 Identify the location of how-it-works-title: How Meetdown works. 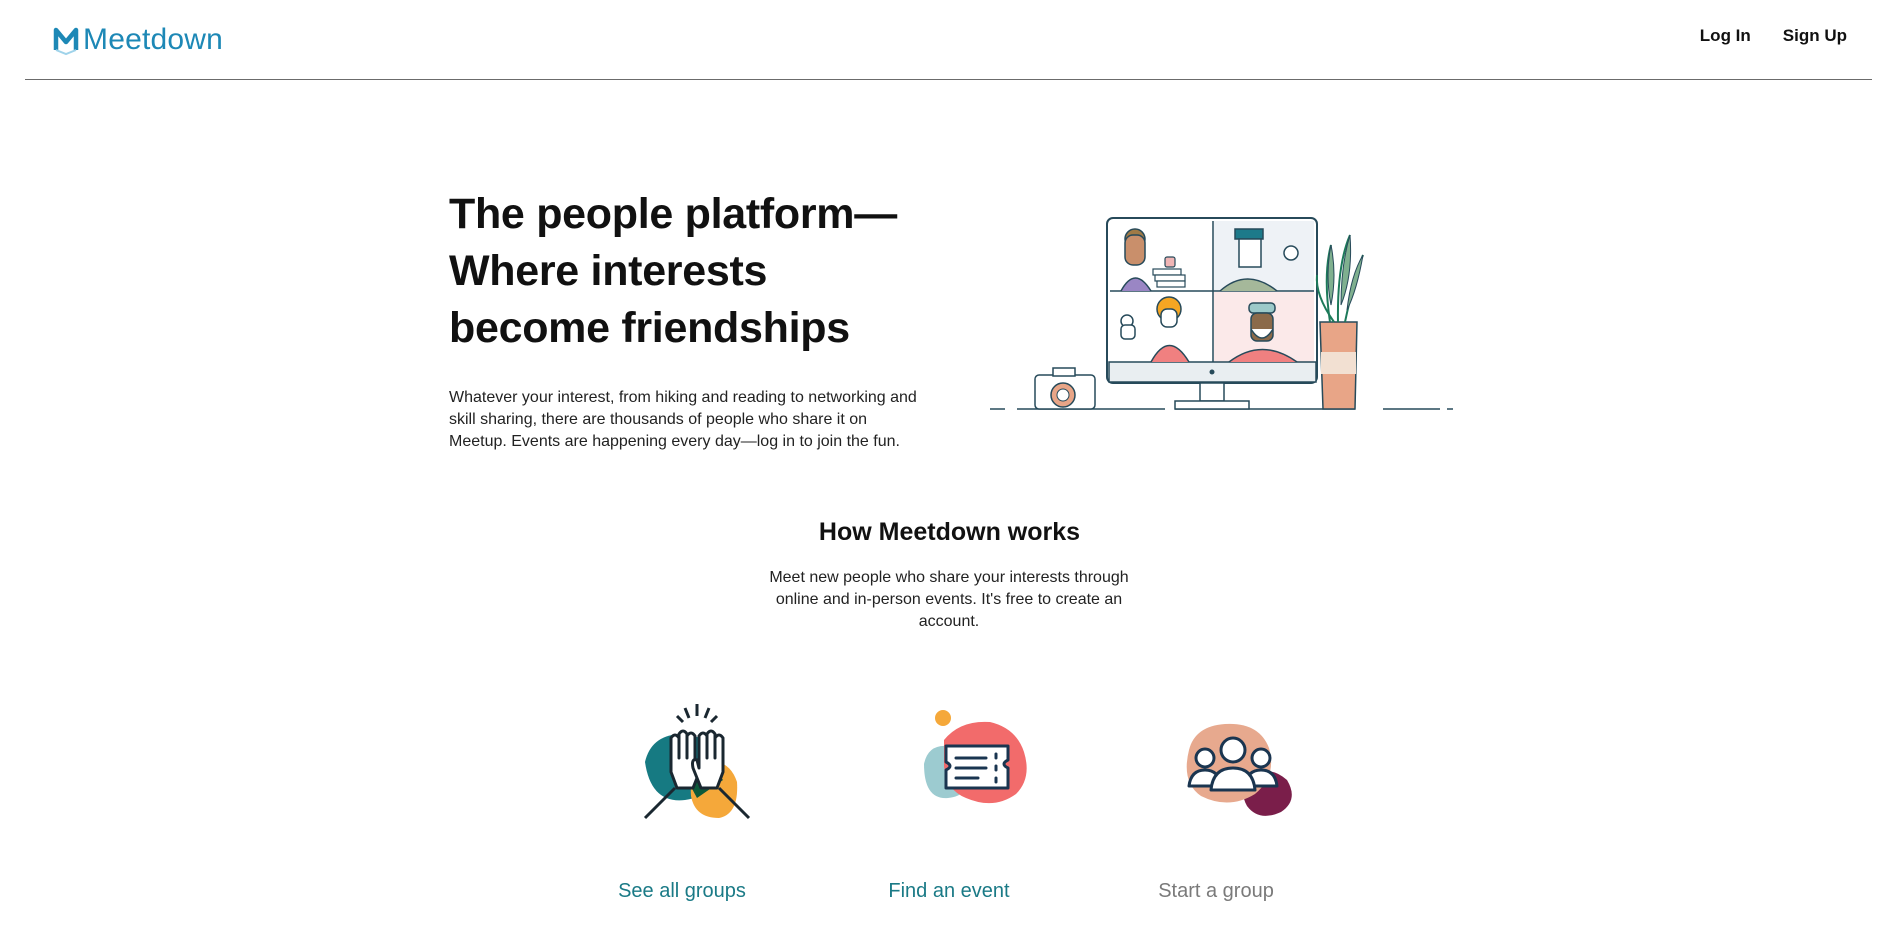
(949, 532).